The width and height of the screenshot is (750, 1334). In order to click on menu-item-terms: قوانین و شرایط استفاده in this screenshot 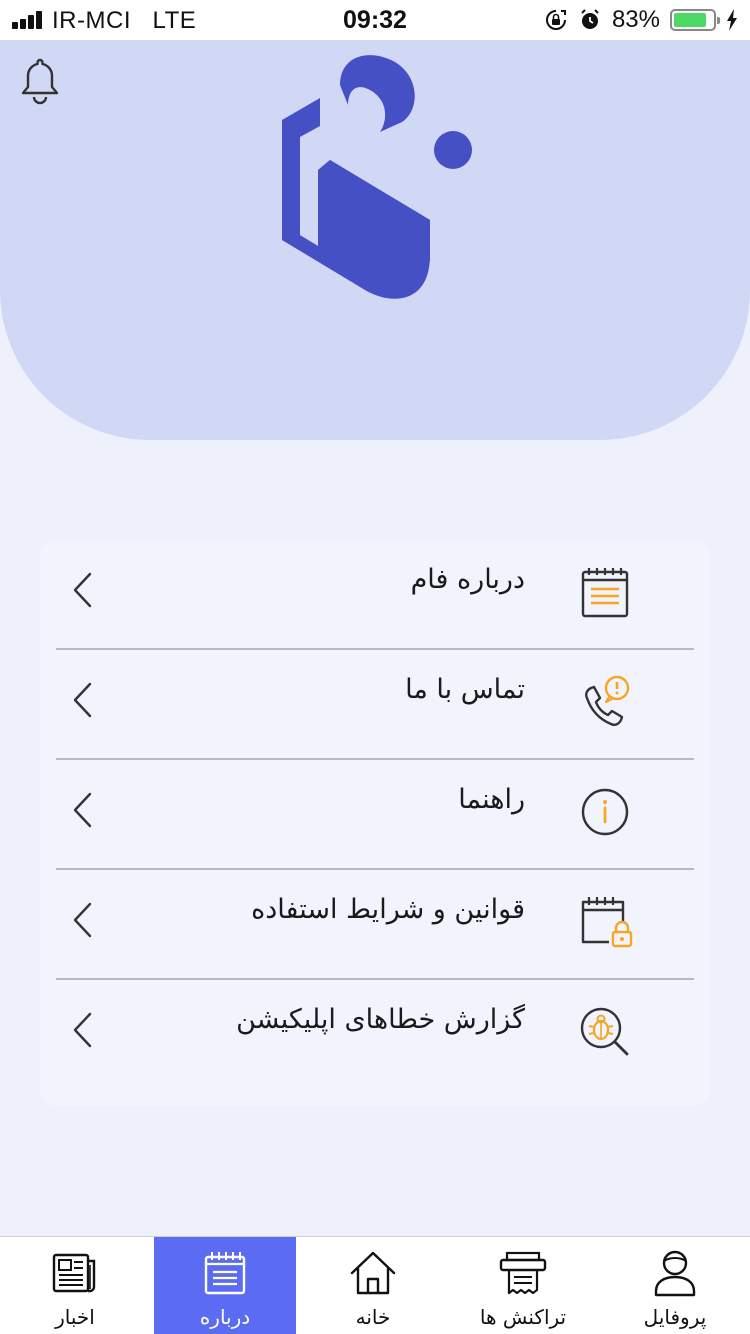, I will do `click(375, 925)`.